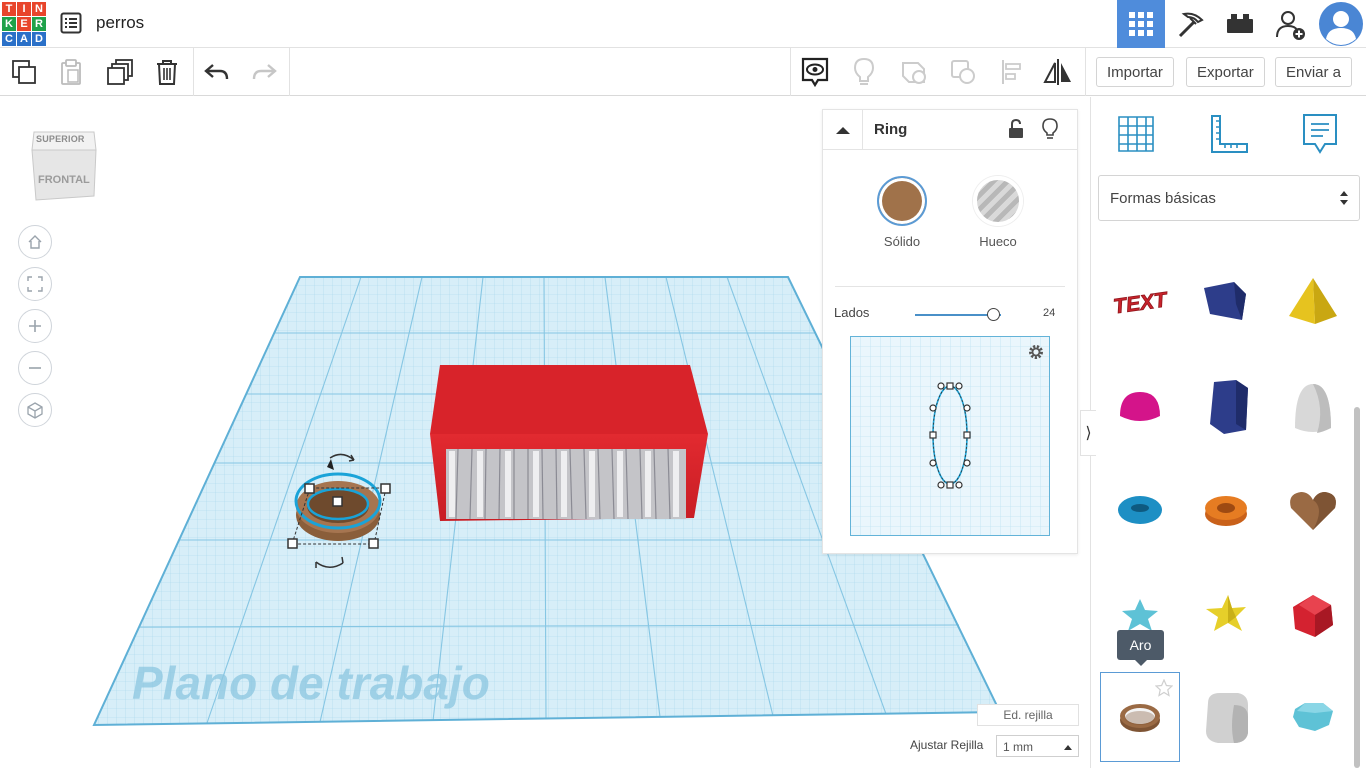 The image size is (1366, 768). What do you see at coordinates (683, 24) in the screenshot?
I see `top-bar: TIN KER CAD perros` at bounding box center [683, 24].